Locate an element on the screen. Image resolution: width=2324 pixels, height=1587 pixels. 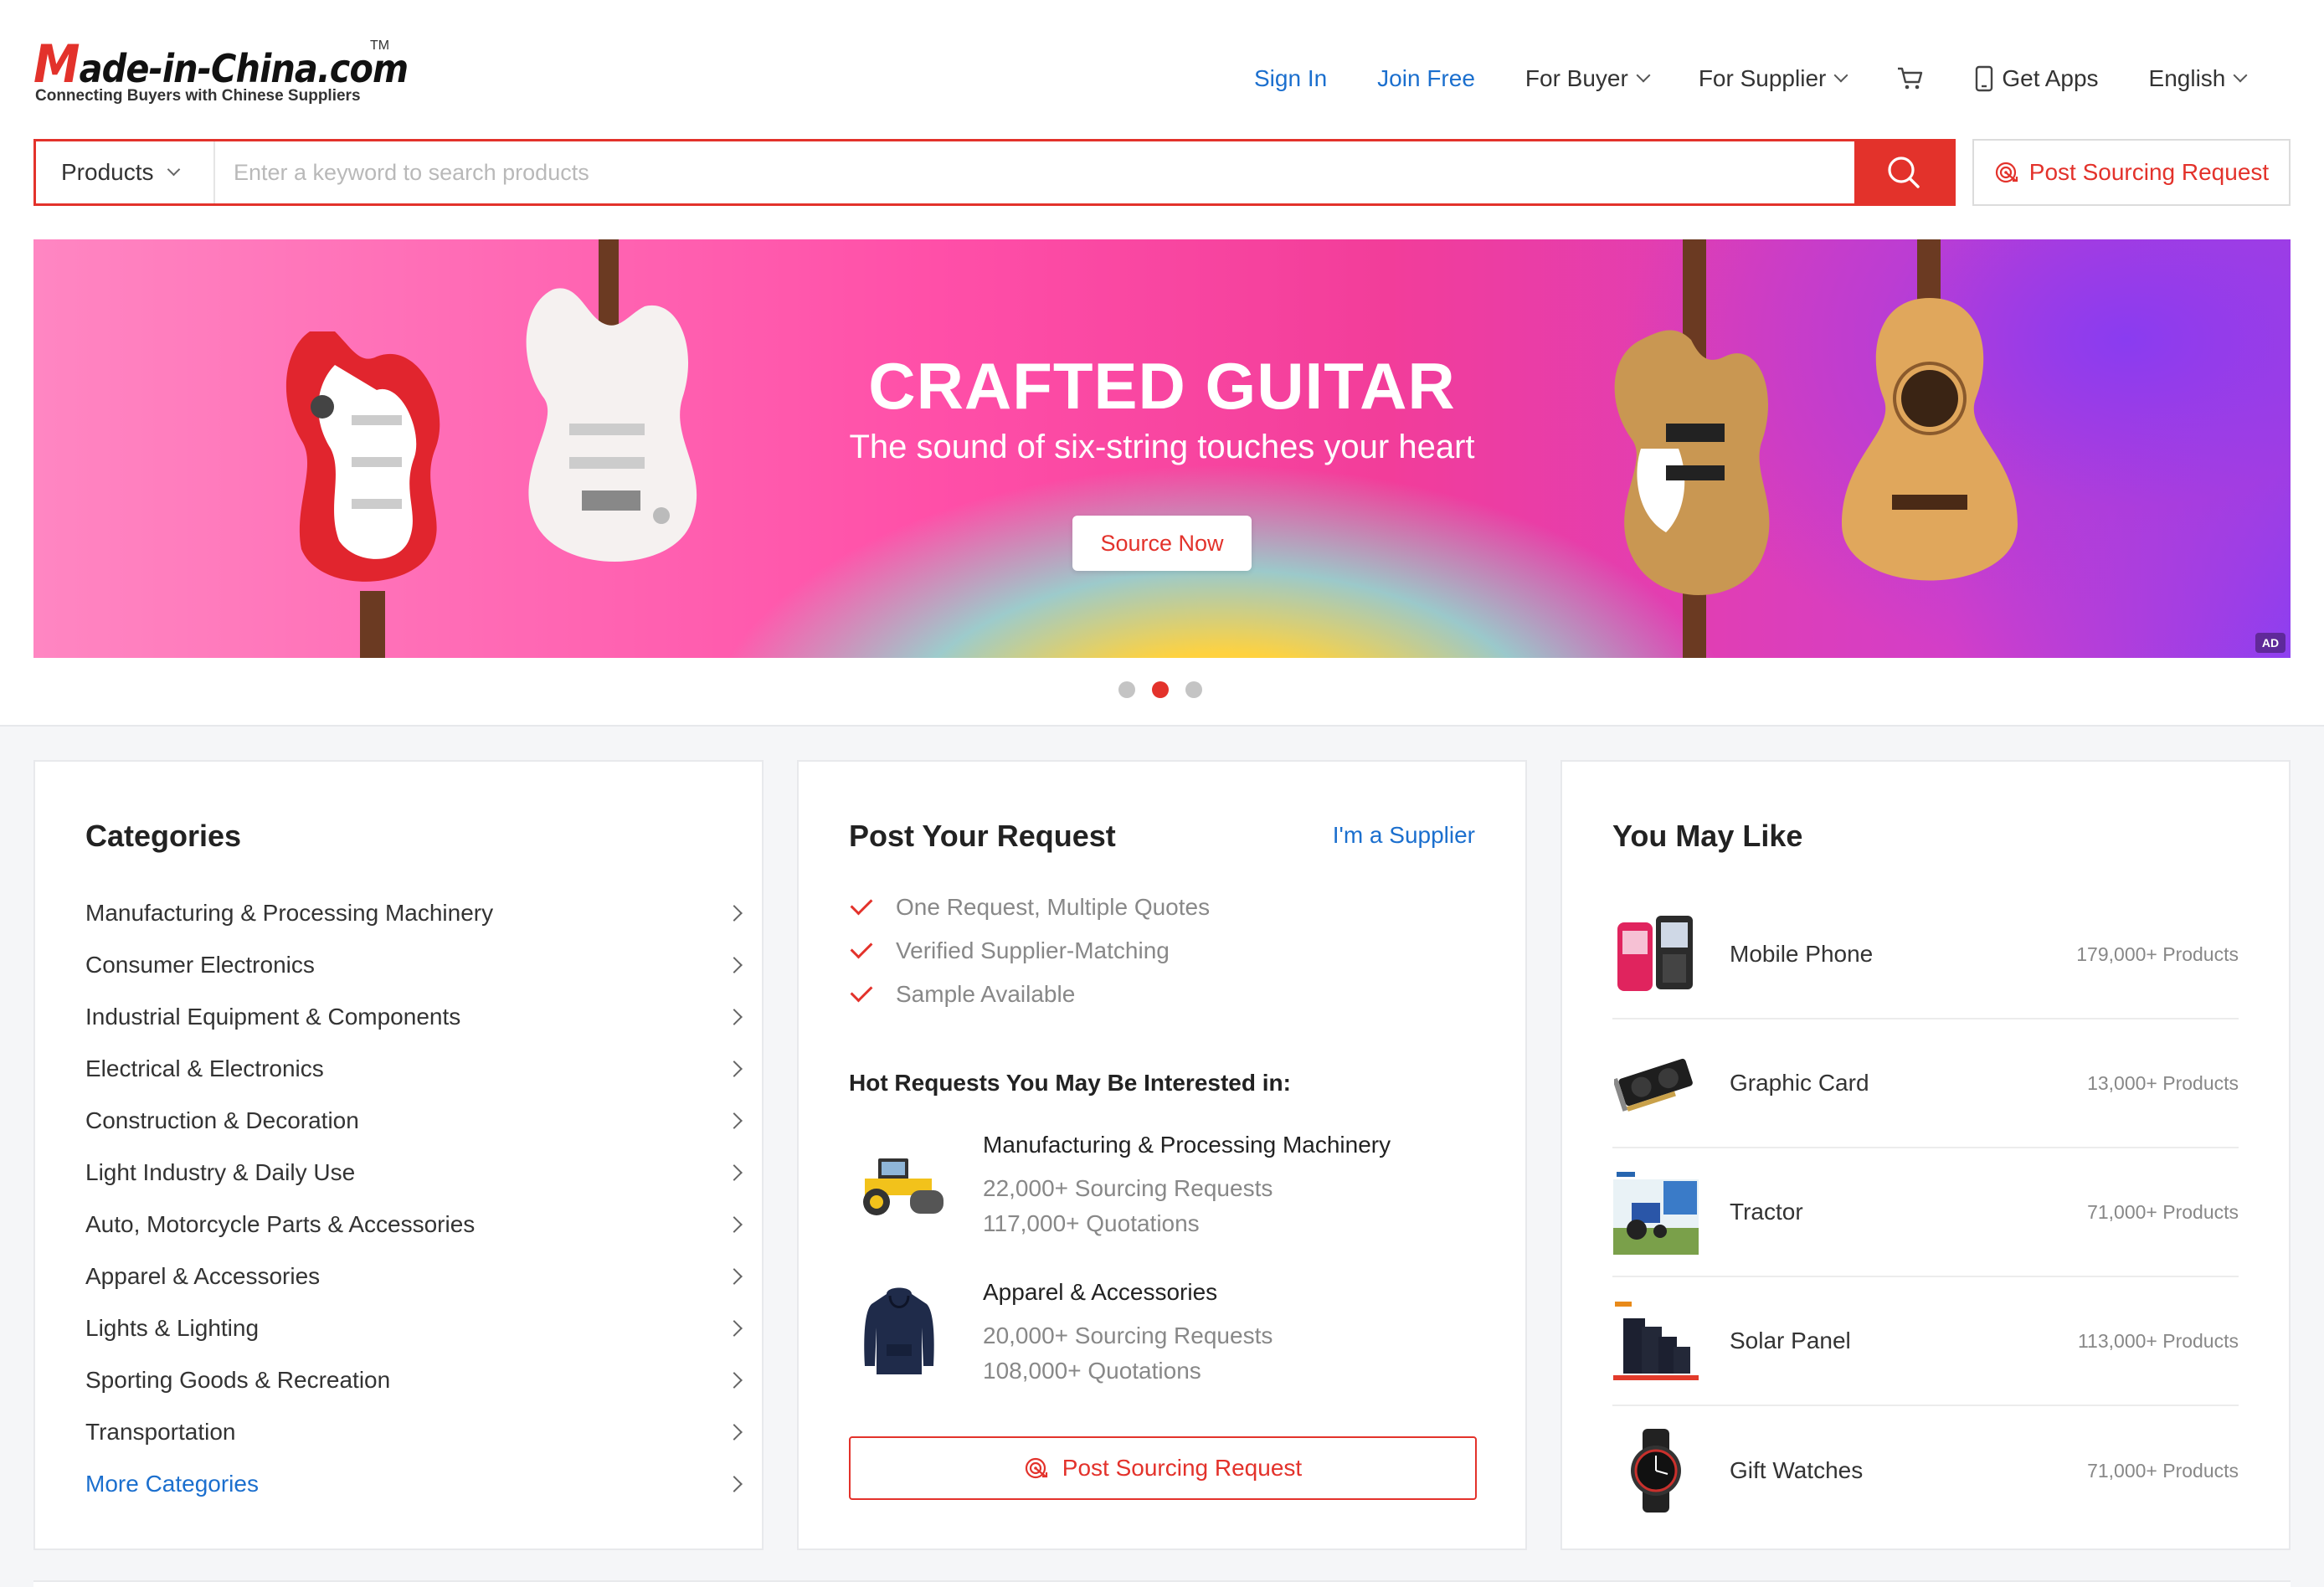
supplier-link: I'm a Supplier is located at coordinates (1404, 836).